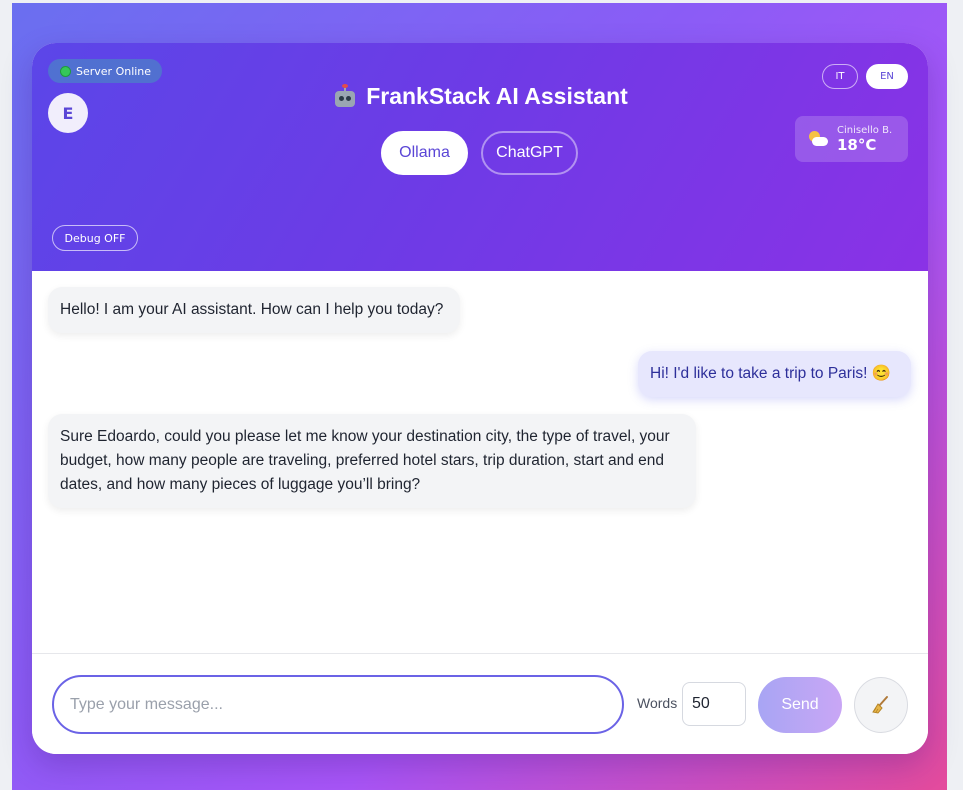  I want to click on robot-icon, so click(345, 96).